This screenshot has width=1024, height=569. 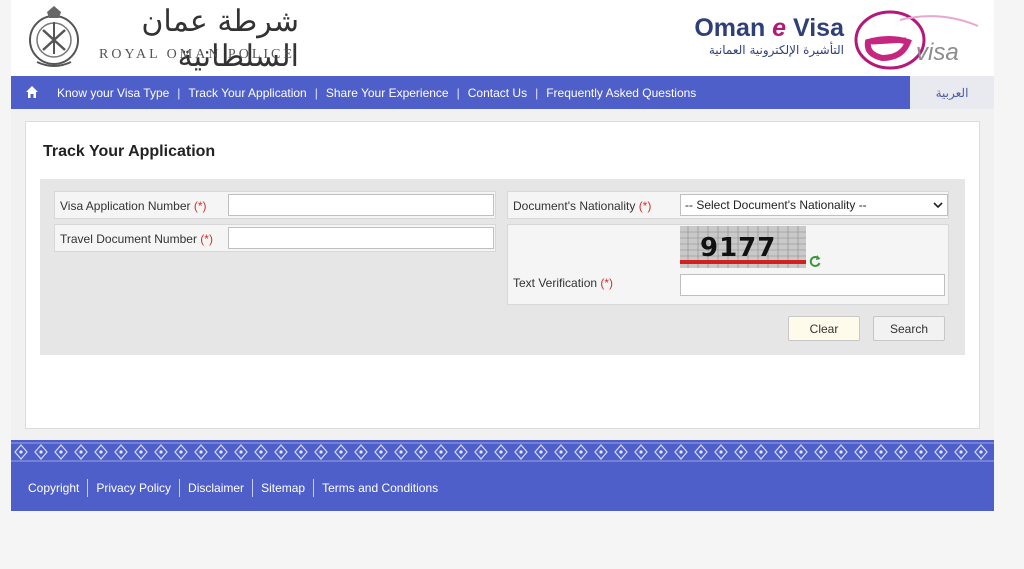 I want to click on nav-item-contact-us: Contact Us, so click(x=497, y=93).